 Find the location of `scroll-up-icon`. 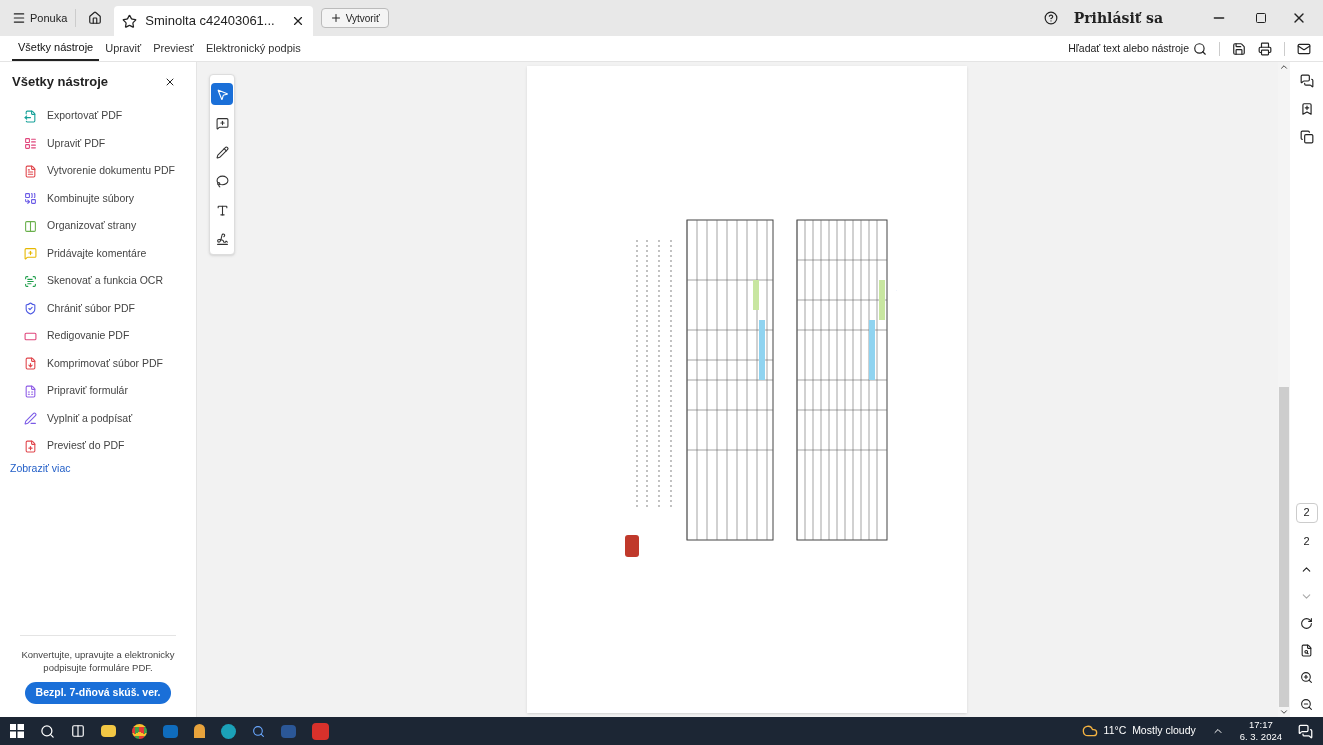

scroll-up-icon is located at coordinates (1284, 67).